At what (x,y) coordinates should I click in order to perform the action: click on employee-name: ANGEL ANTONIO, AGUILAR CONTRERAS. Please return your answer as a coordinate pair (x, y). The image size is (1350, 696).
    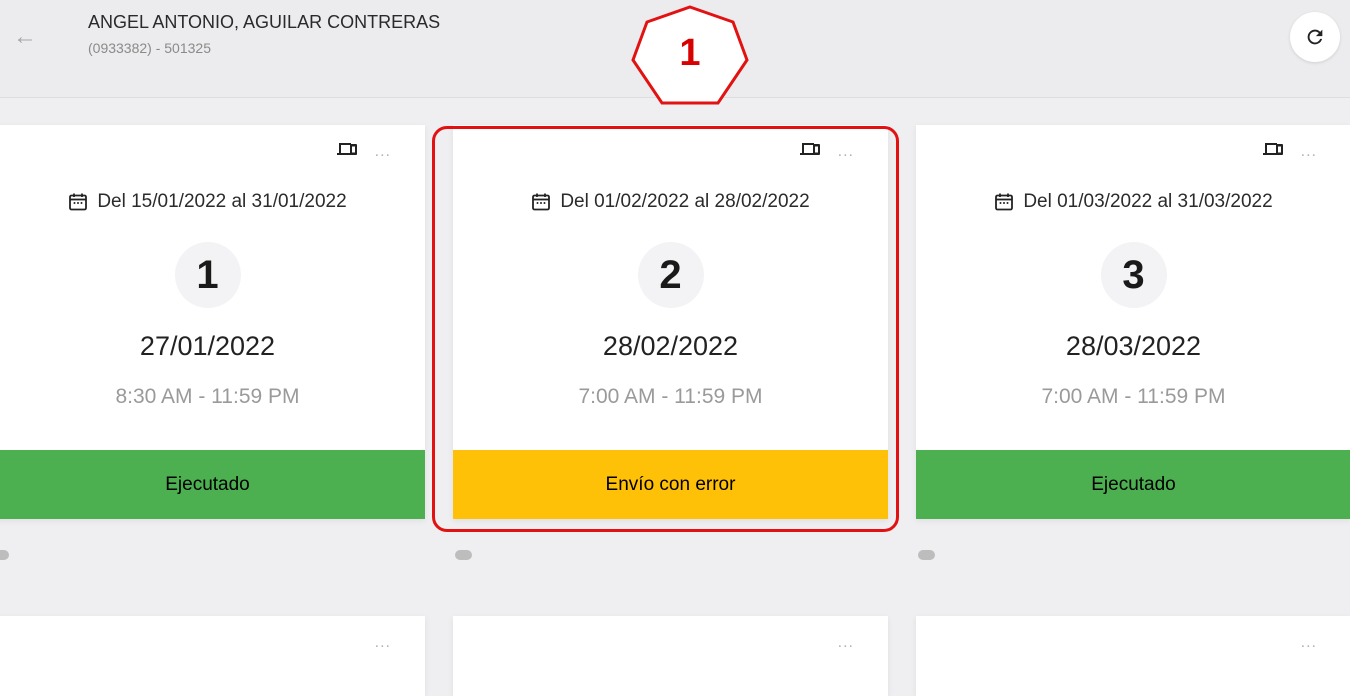
    Looking at the image, I should click on (264, 22).